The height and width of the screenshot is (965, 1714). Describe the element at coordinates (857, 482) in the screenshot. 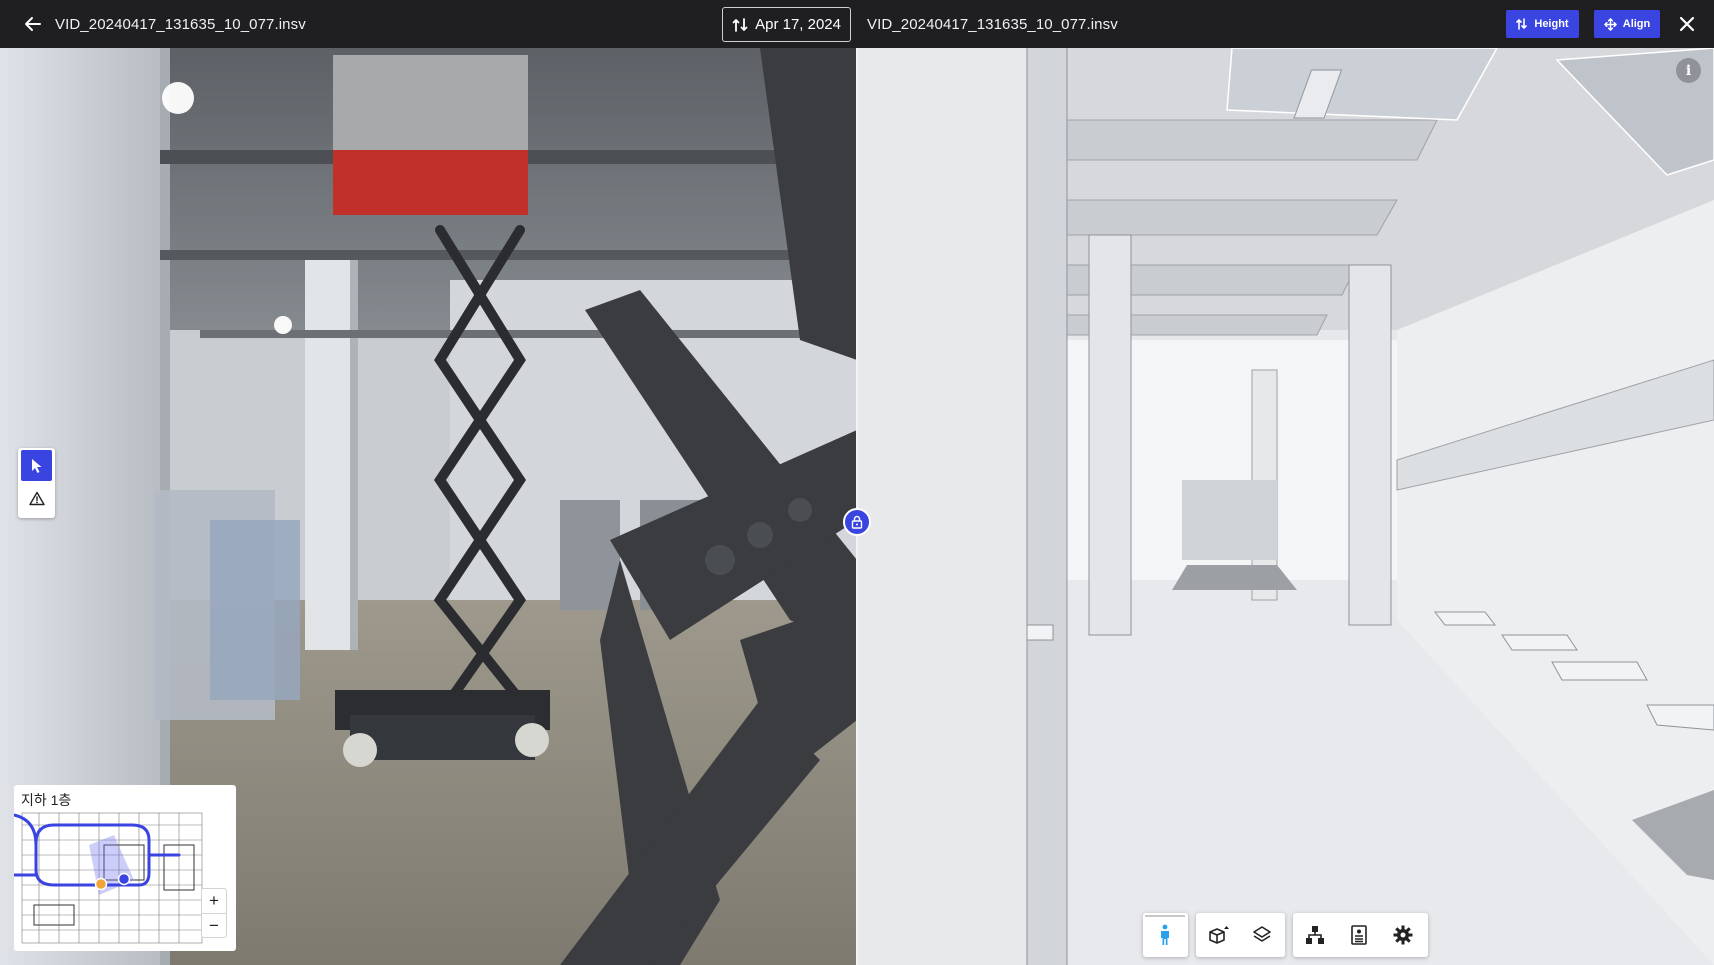

I see `split-divider` at that location.